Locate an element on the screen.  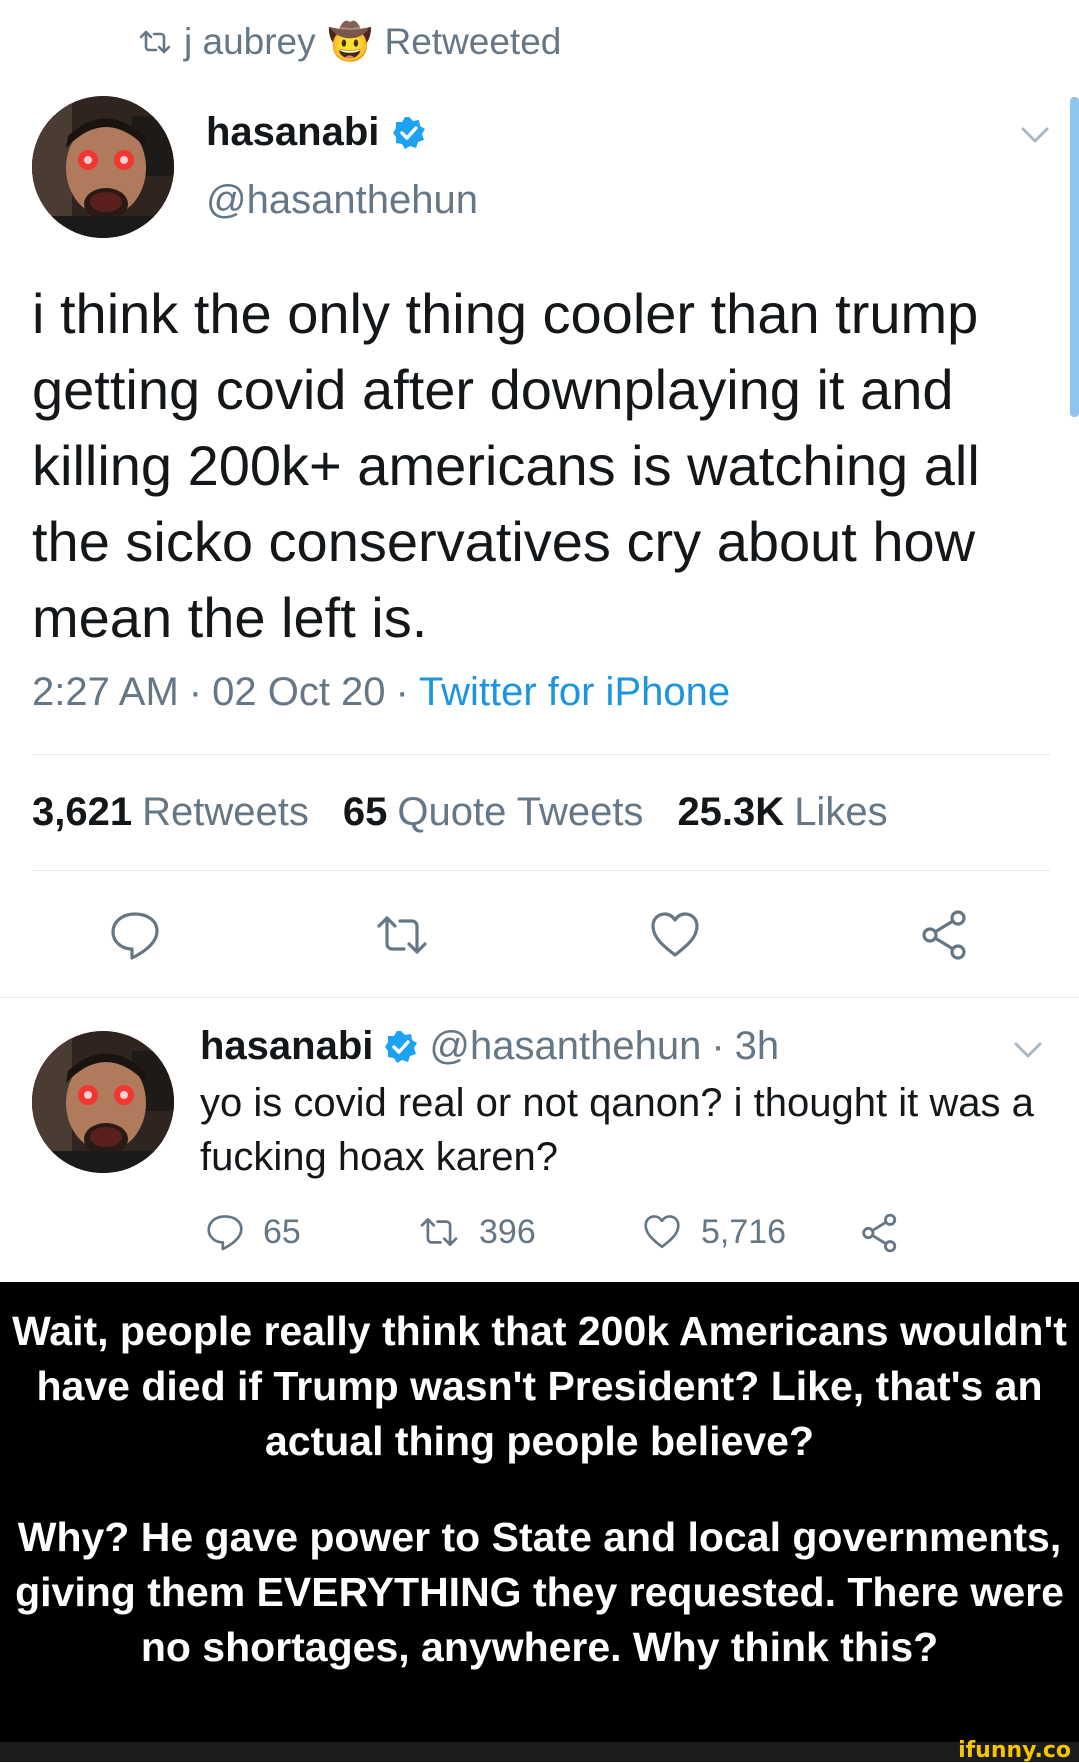
retweets-label: Retweets is located at coordinates (225, 812).